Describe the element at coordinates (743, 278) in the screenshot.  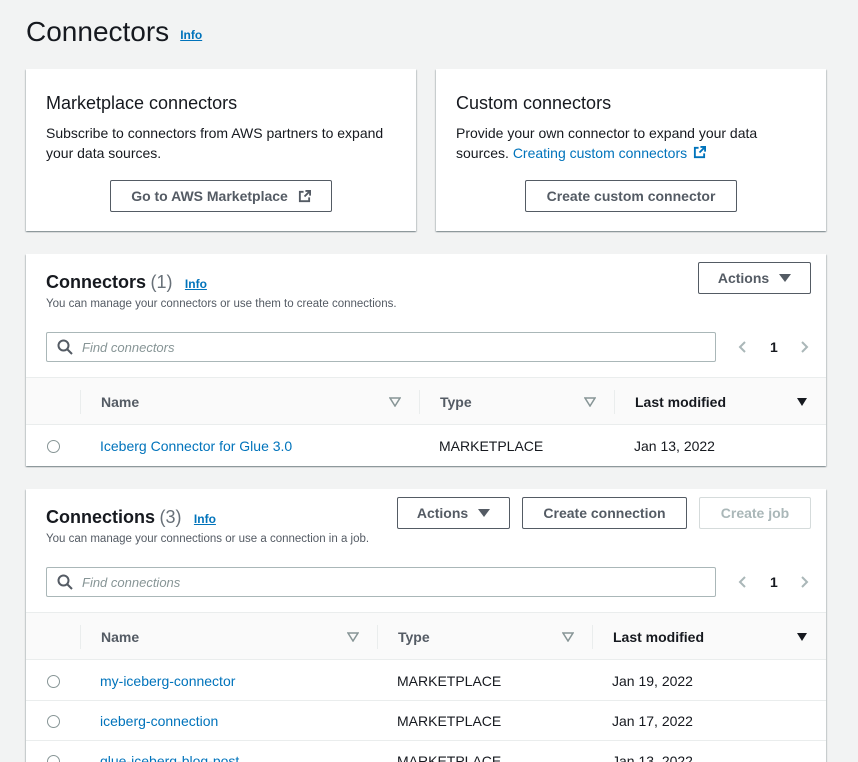
I see `connectors-actions-label: Actions` at that location.